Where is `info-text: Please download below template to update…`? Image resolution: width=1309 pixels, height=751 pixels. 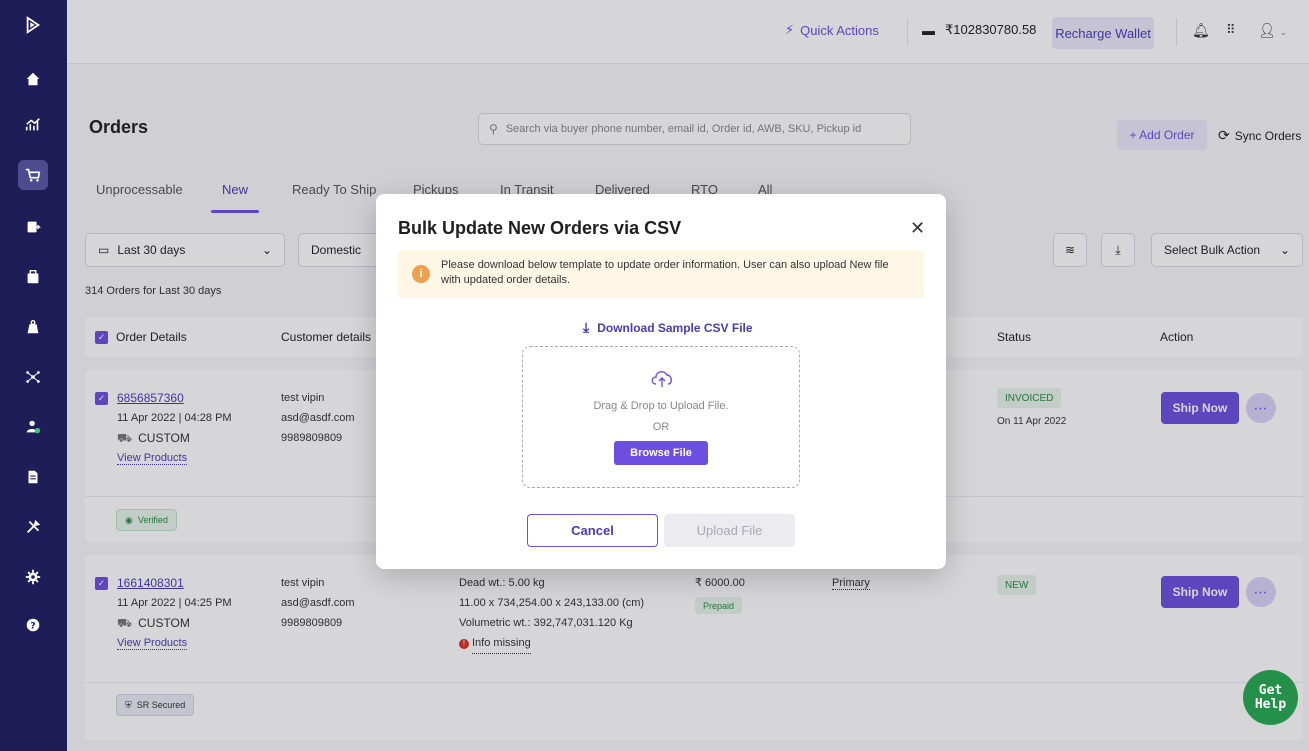 info-text: Please download below template to update… is located at coordinates (665, 272).